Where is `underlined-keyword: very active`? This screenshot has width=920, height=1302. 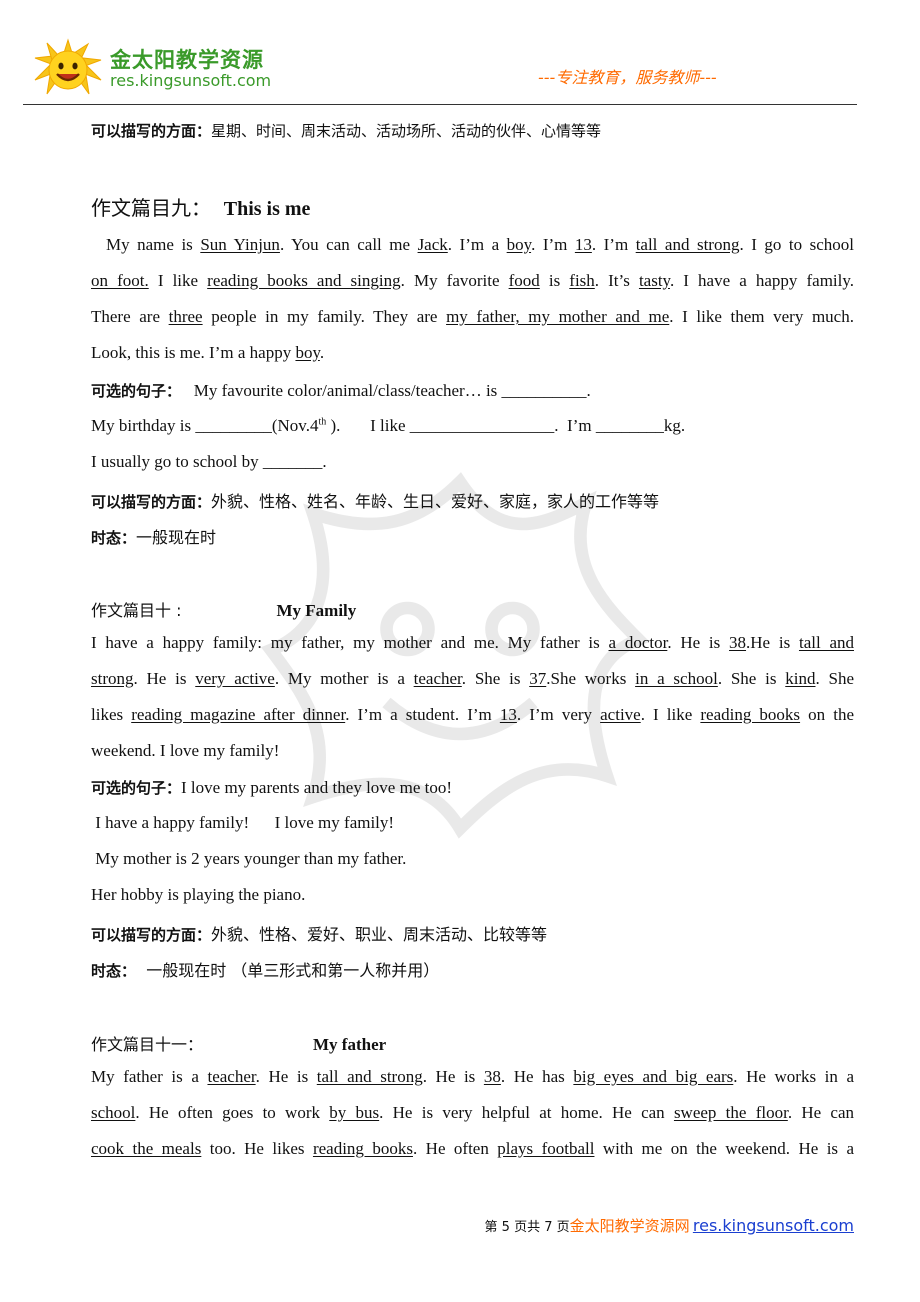 underlined-keyword: very active is located at coordinates (235, 678).